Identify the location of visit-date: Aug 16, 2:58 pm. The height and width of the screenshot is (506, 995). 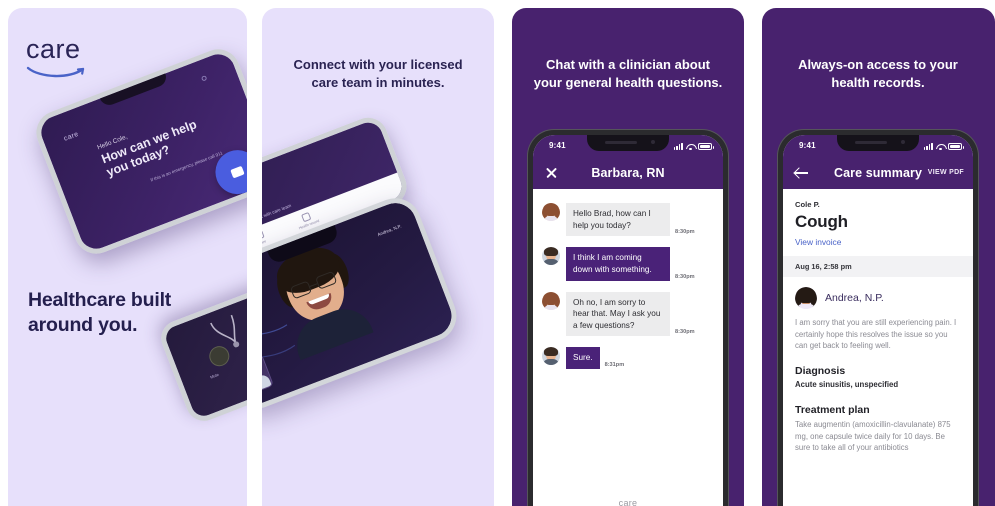
(878, 266).